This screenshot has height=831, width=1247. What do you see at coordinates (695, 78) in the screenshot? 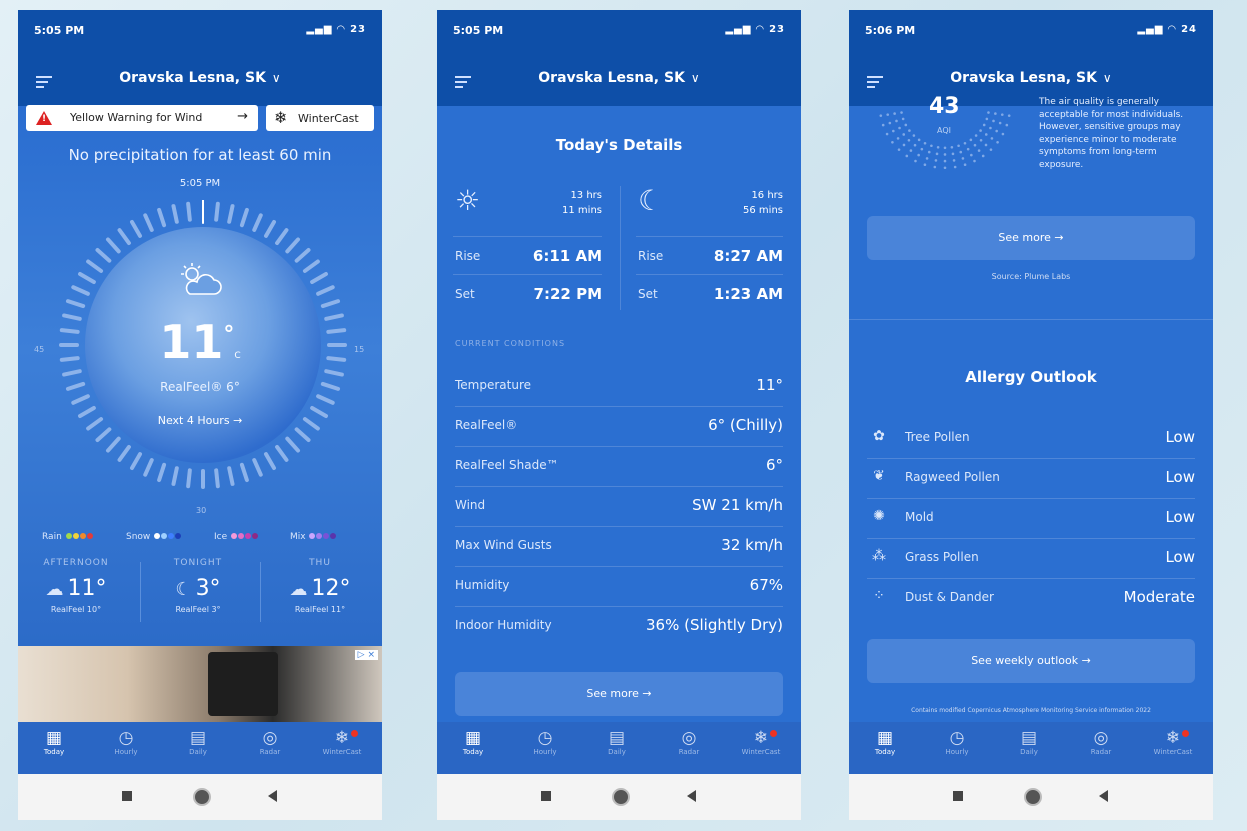
I see `chevron-down-icon: ∨` at bounding box center [695, 78].